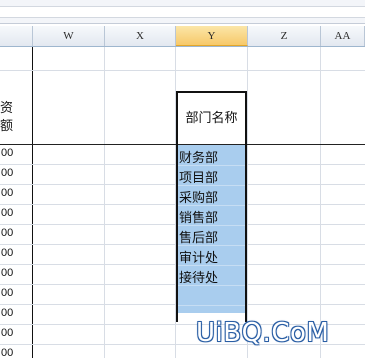 The image size is (365, 359). I want to click on department-cell: 项目部, so click(198, 176).